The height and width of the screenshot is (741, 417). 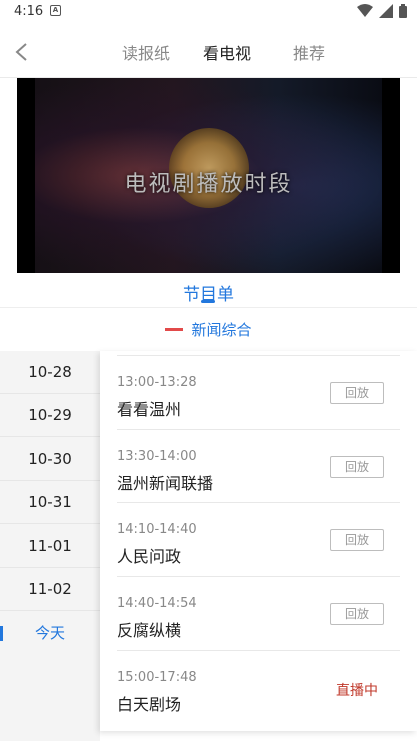 I want to click on program-name: 温州新闻联播, so click(x=165, y=483).